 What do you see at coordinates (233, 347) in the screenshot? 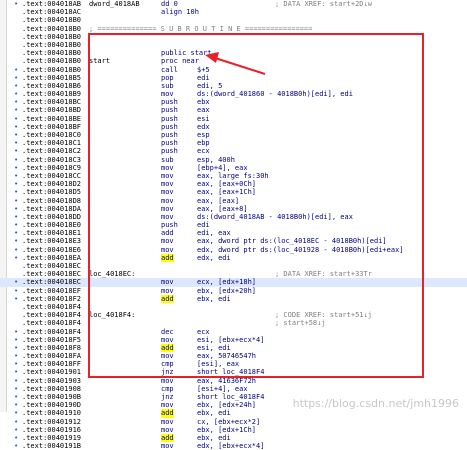
I see `listing-row: .text:004018F8 add esi, edi` at bounding box center [233, 347].